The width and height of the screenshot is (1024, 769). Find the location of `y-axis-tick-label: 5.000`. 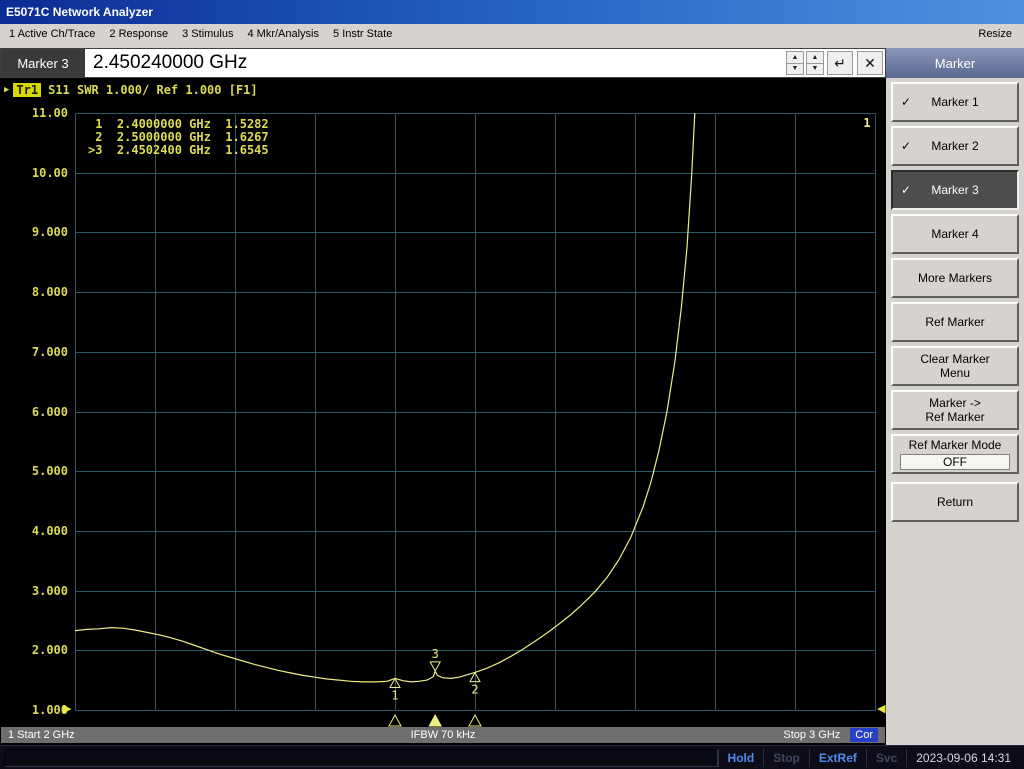

y-axis-tick-label: 5.000 is located at coordinates (49, 471).